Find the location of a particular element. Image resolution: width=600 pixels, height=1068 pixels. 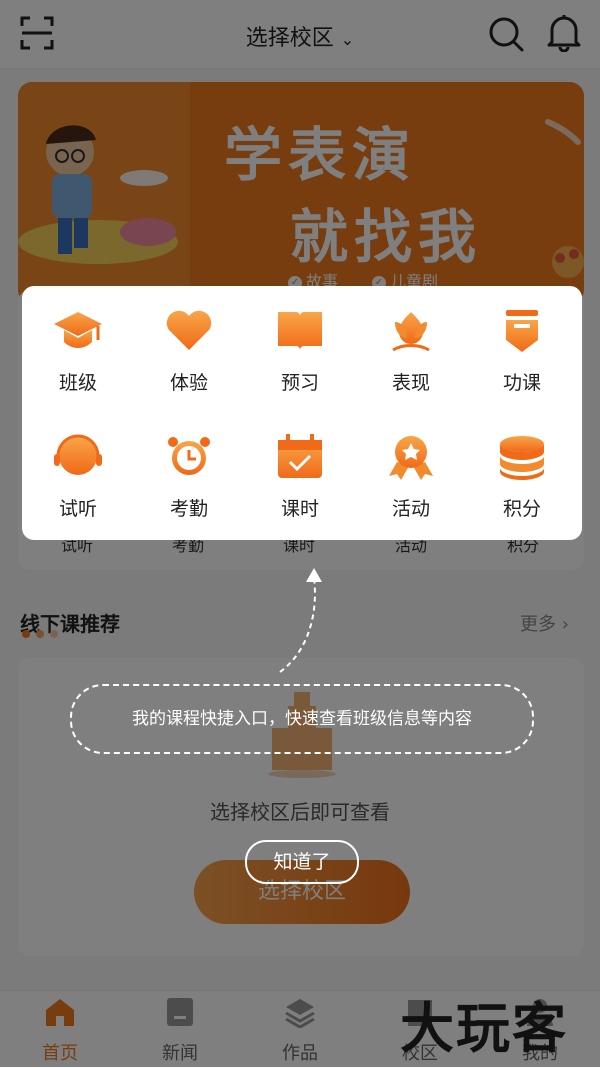

flower-icon is located at coordinates (411, 332).